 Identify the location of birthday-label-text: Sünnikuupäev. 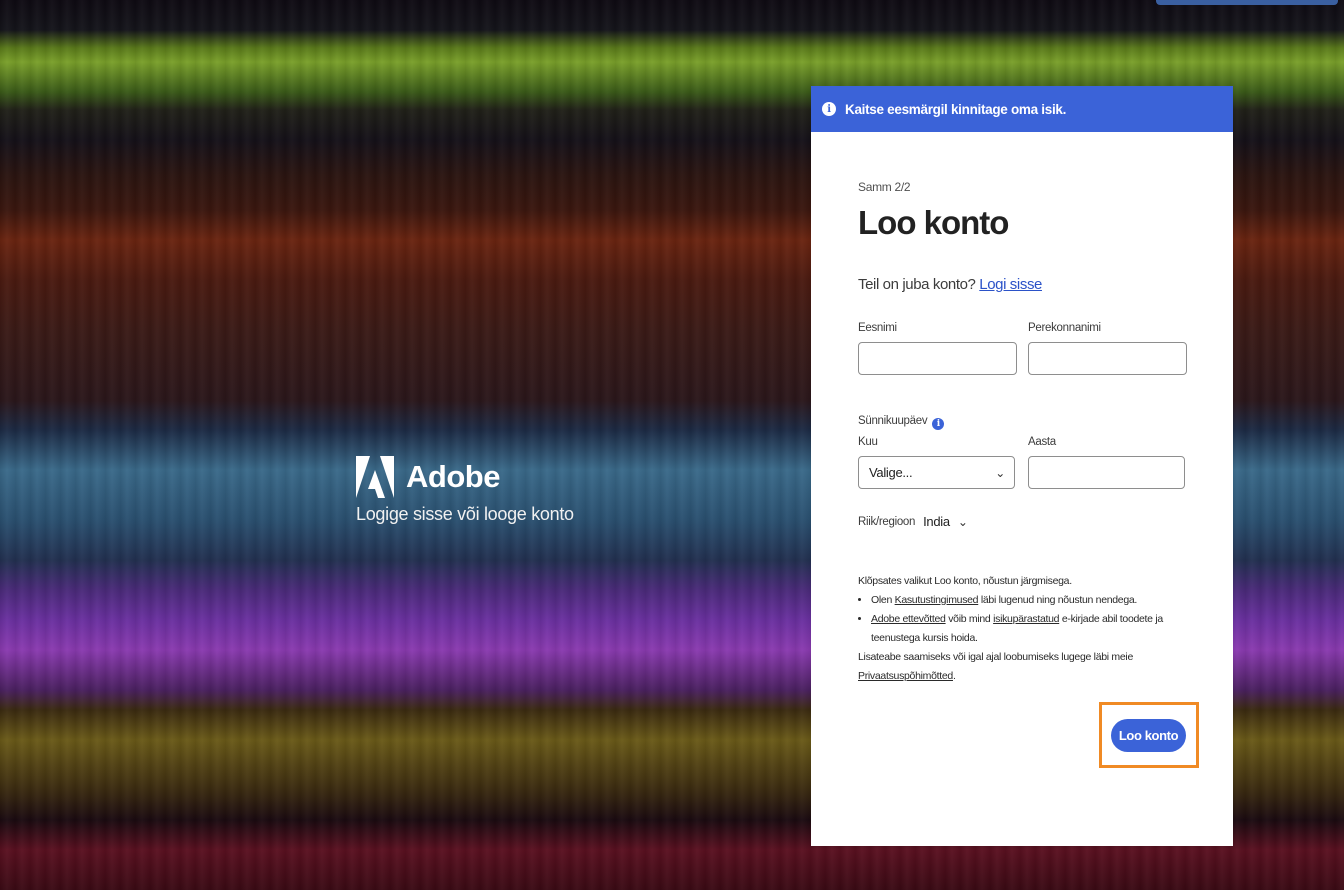
(893, 421).